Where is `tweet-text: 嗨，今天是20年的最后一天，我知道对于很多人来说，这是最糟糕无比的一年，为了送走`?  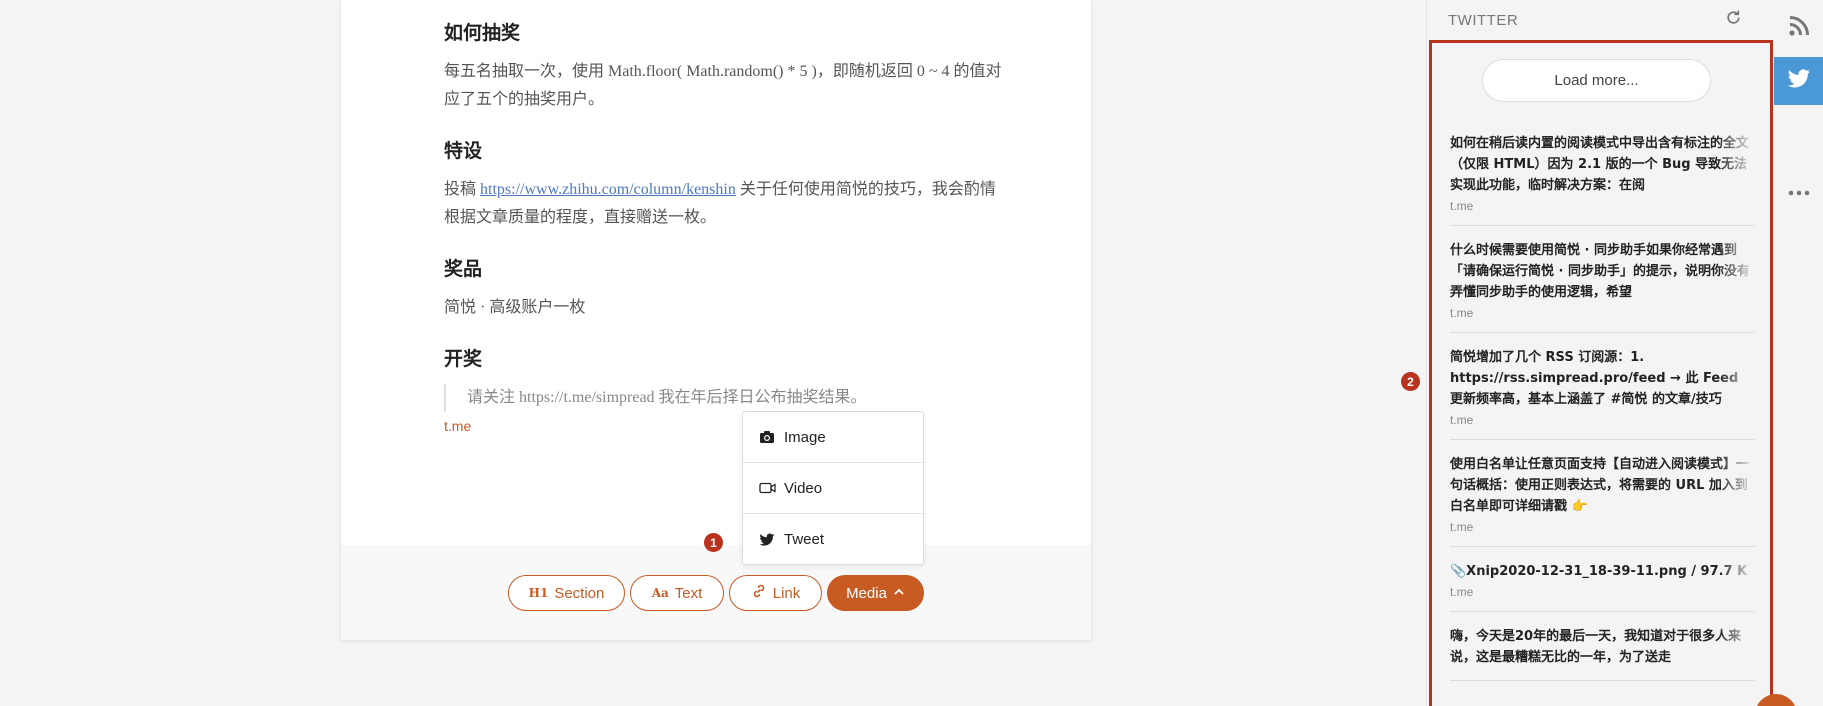
tweet-text: 嗨，今天是20年的最后一天，我知道对于很多人来说，这是最糟糕无比的一年，为了送走 is located at coordinates (1596, 647).